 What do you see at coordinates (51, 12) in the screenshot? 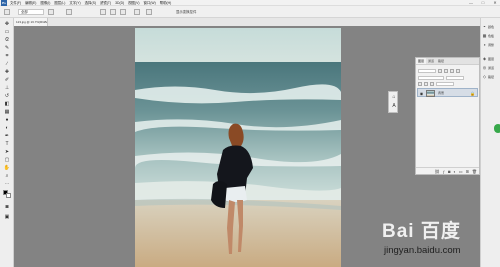
I see `checkbox-icon` at bounding box center [51, 12].